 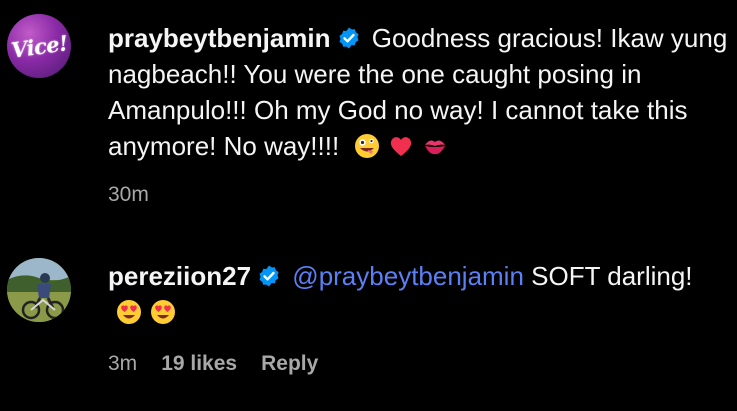 I want to click on cyclist-photo-image, so click(x=39, y=290).